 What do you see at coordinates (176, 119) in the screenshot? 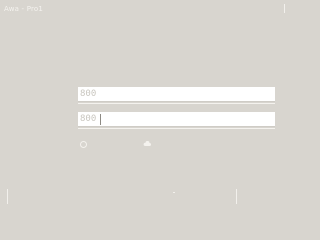
I see `value-input-2: 800` at bounding box center [176, 119].